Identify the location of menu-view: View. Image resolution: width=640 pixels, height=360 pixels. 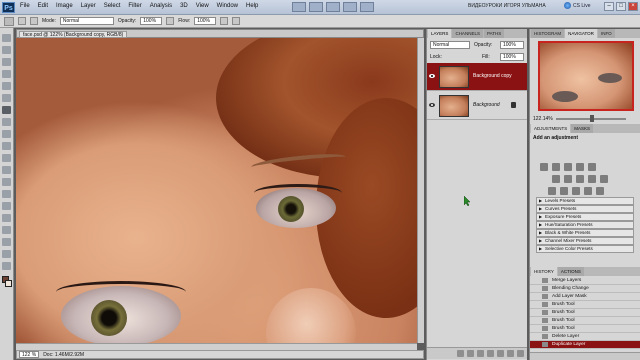
(202, 6).